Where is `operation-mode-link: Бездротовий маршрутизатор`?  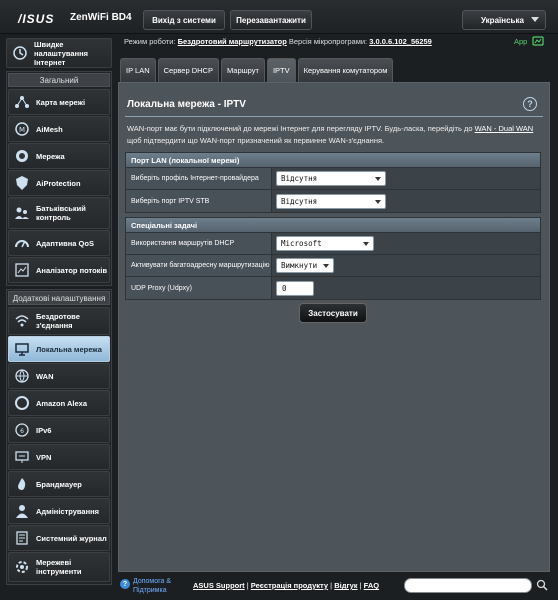
operation-mode-link: Бездротовий маршрутизатор is located at coordinates (232, 41).